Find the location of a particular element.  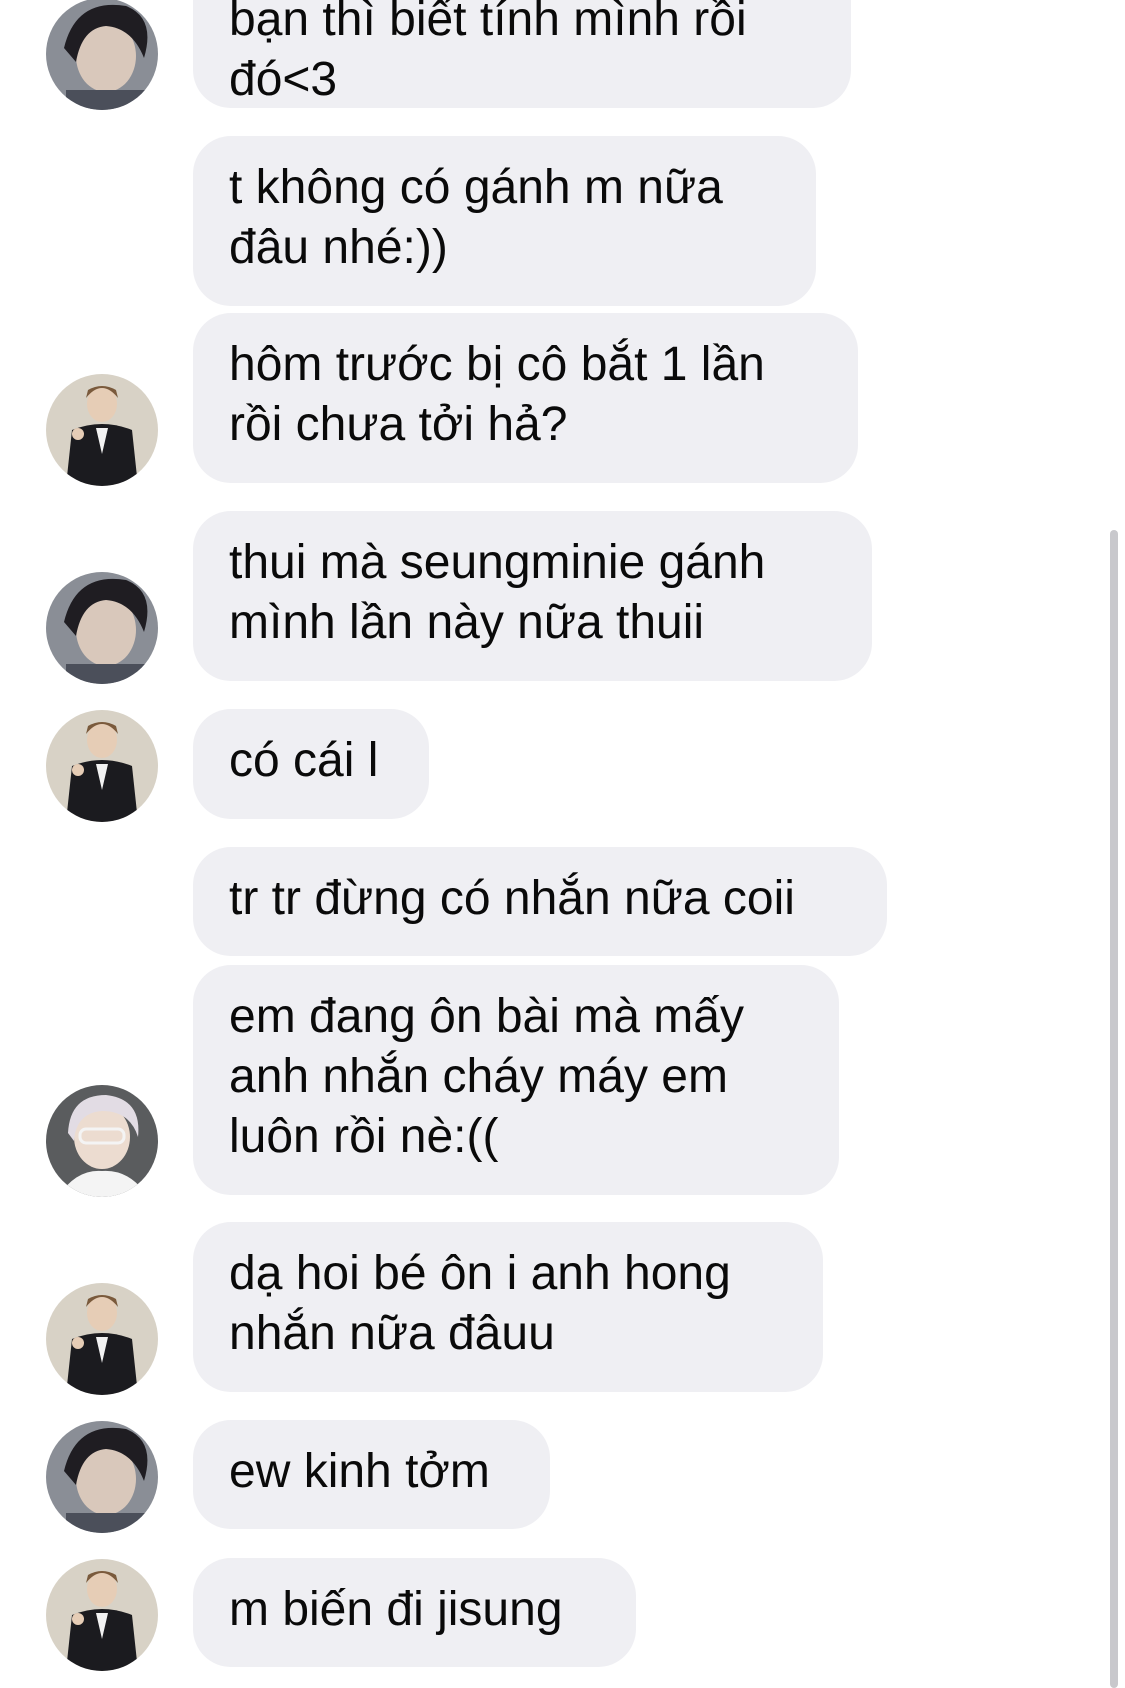

message-bubble: ew kinh tởm is located at coordinates (371, 1474).